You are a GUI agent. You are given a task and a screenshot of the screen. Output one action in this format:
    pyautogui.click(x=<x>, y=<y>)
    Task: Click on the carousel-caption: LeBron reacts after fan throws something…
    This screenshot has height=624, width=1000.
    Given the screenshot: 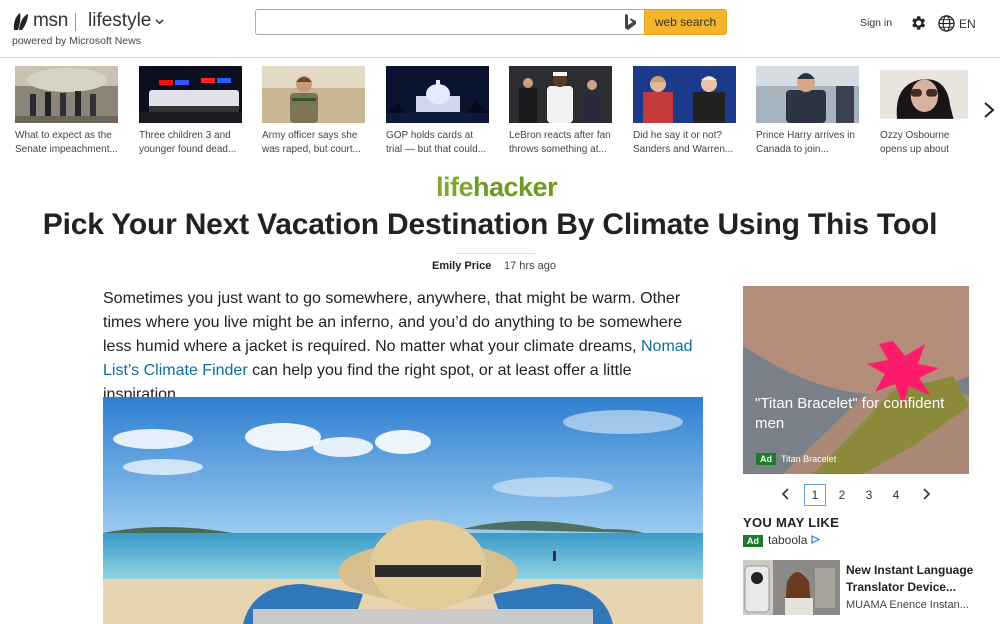 What is the action you would take?
    pyautogui.click(x=560, y=142)
    